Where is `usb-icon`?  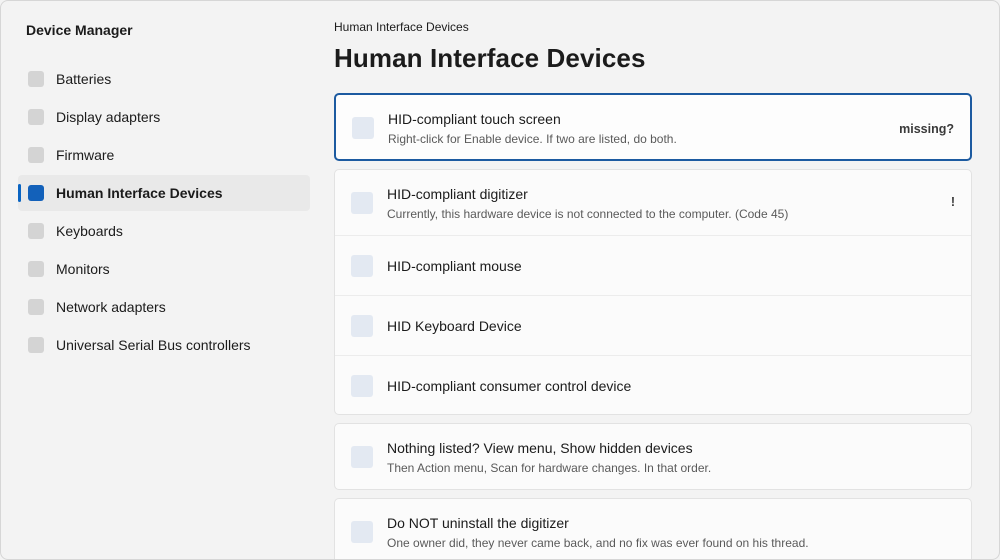
usb-icon is located at coordinates (36, 345).